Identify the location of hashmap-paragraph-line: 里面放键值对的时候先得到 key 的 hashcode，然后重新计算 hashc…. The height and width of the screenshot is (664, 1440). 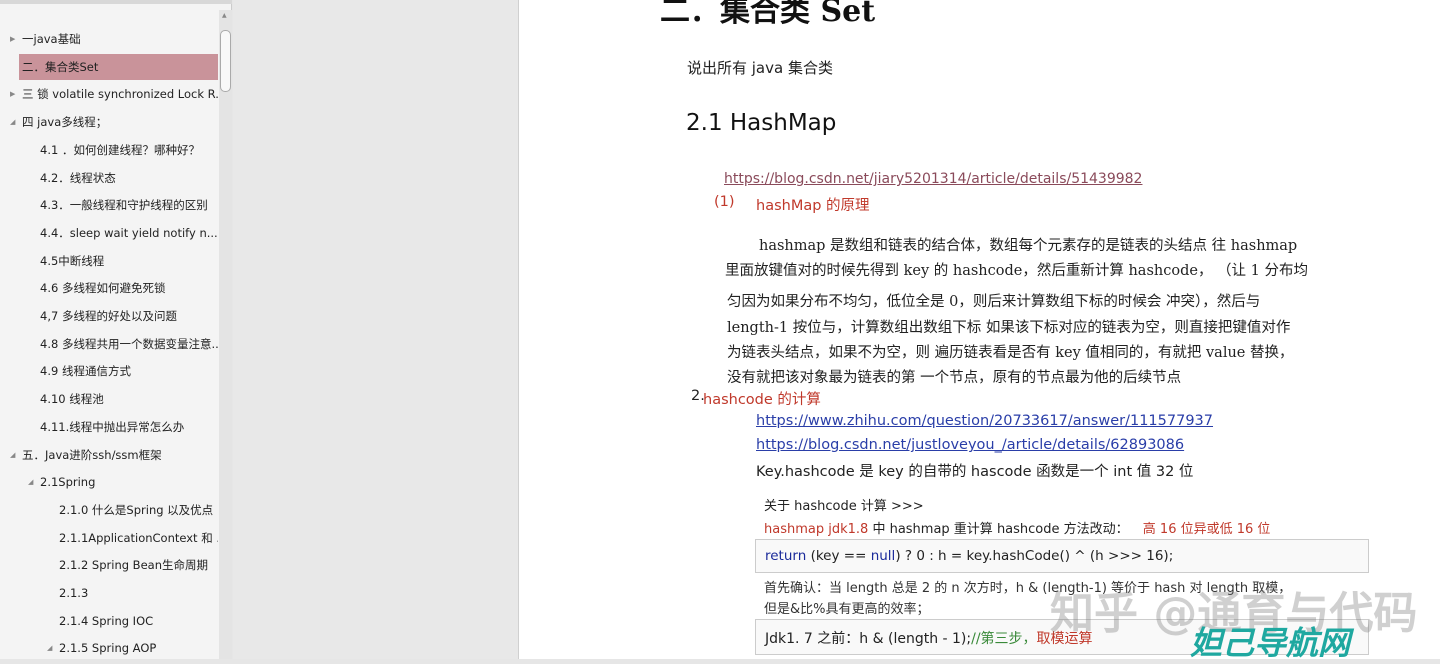
(1016, 271).